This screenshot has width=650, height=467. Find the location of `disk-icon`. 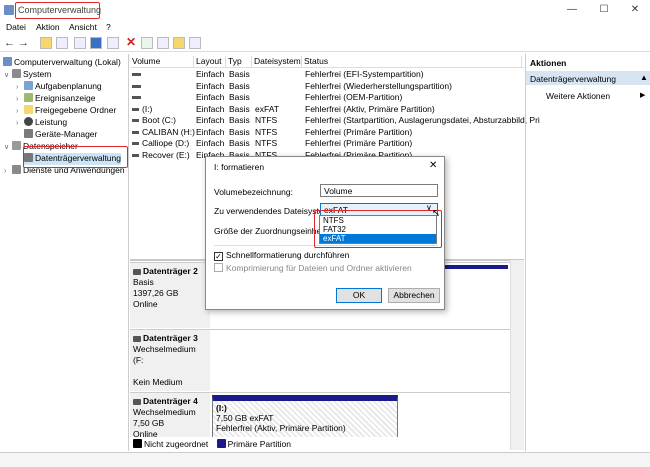

disk-icon is located at coordinates (137, 339).